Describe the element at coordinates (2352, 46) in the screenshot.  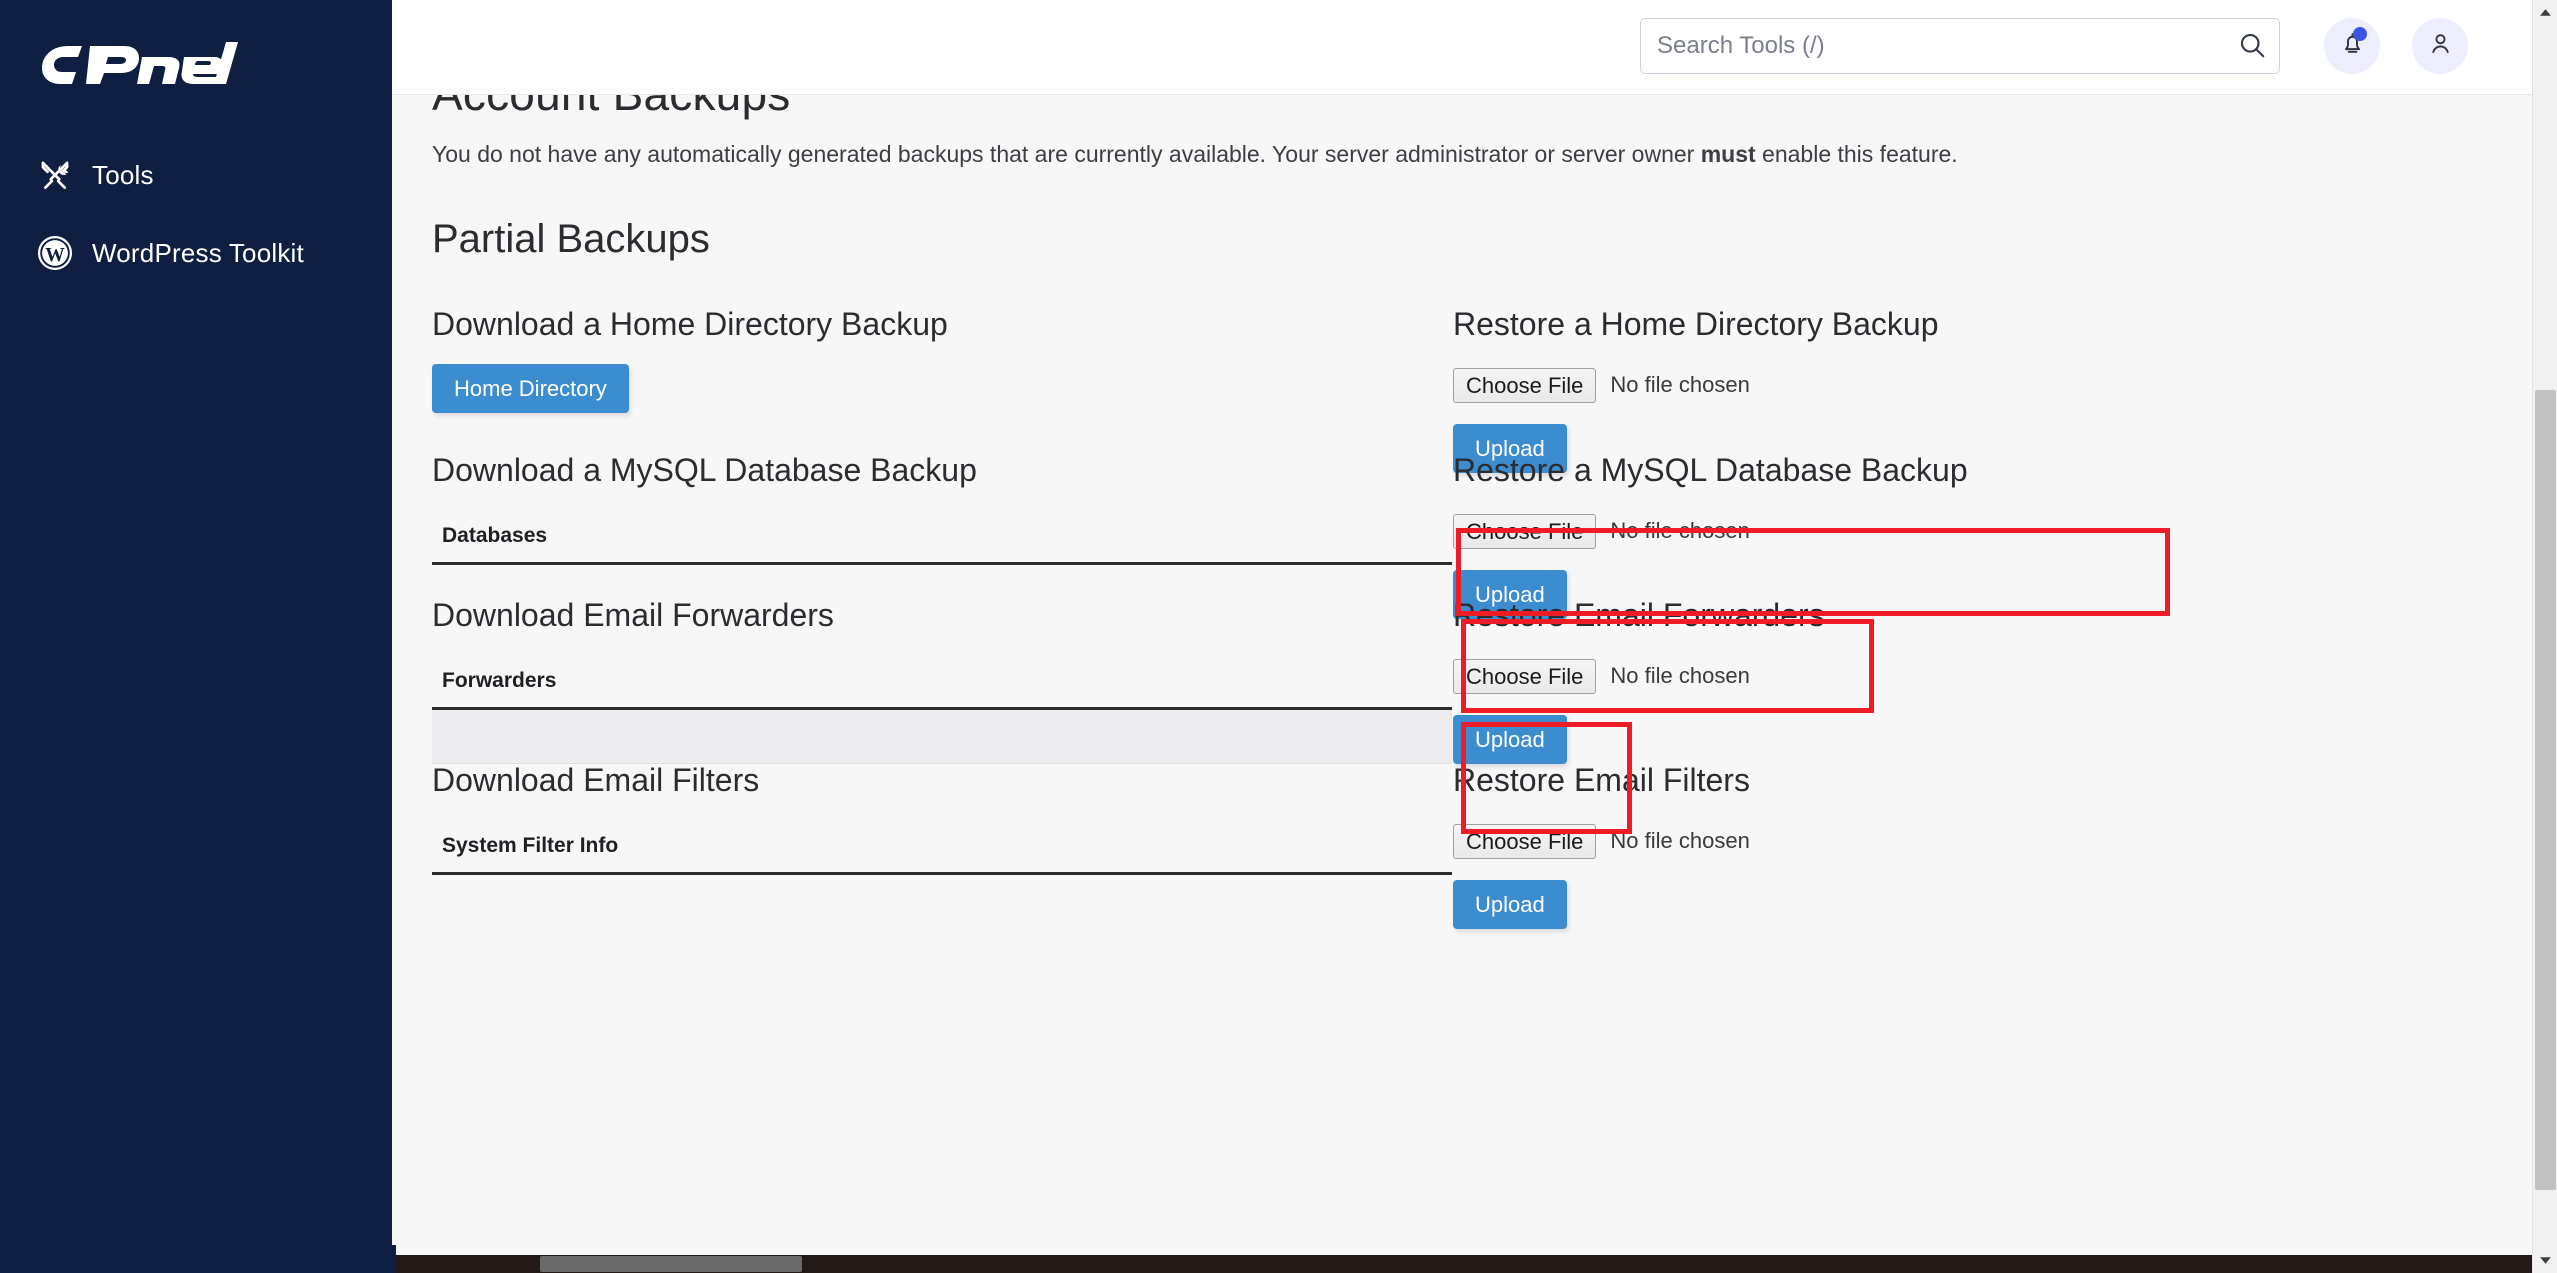
I see `notifications-button` at that location.